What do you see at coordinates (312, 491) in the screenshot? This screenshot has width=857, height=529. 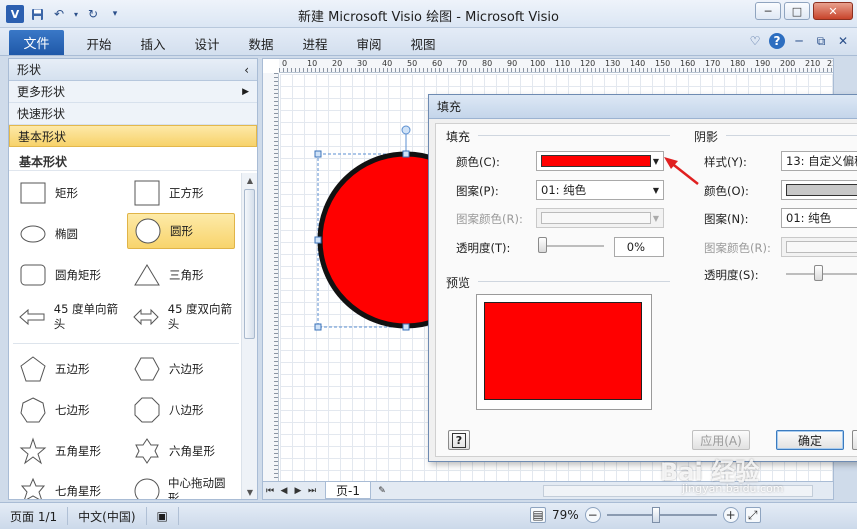 I see `last-page-icon: ⏭` at bounding box center [312, 491].